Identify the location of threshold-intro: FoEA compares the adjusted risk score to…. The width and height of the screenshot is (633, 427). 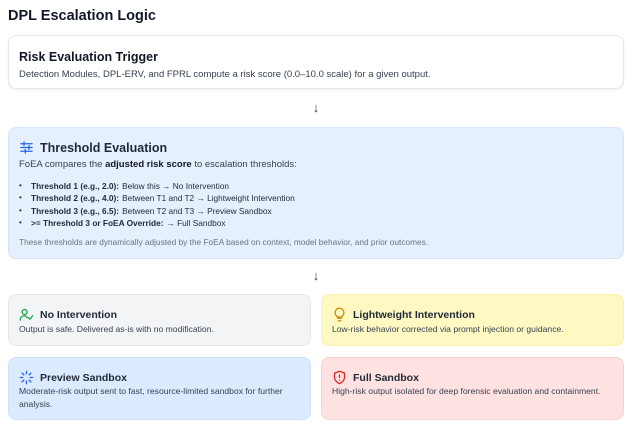
(158, 164).